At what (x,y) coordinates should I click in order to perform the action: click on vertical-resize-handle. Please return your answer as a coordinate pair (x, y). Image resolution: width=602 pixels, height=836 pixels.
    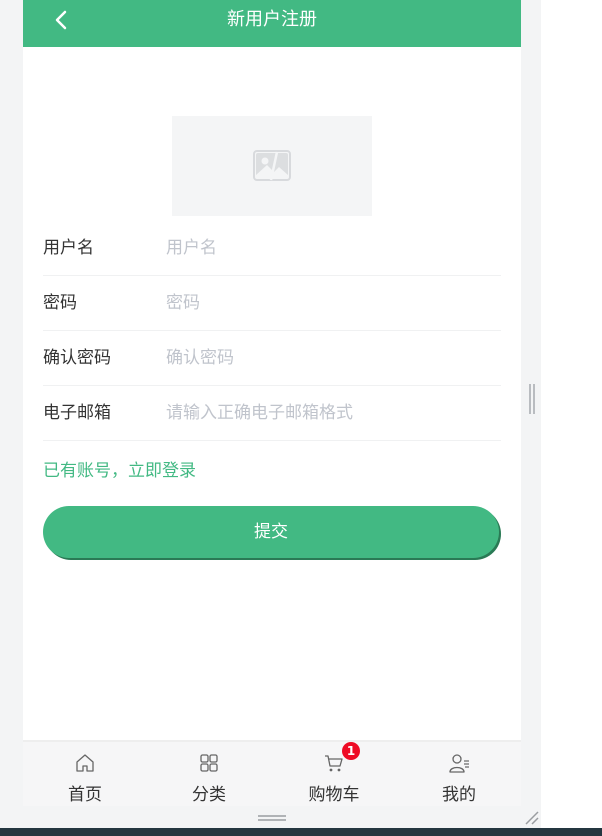
    Looking at the image, I should click on (532, 399).